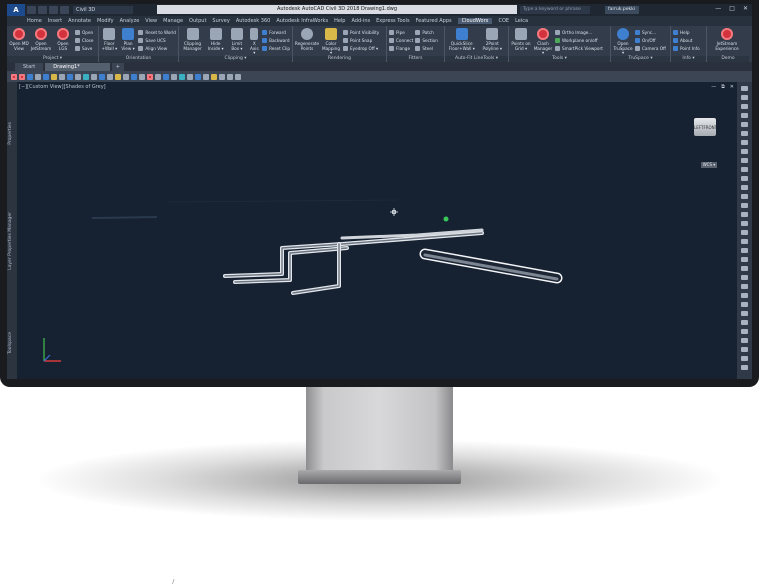 This screenshot has width=759, height=584. Describe the element at coordinates (426, 40) in the screenshot. I see `section-button: Section` at that location.